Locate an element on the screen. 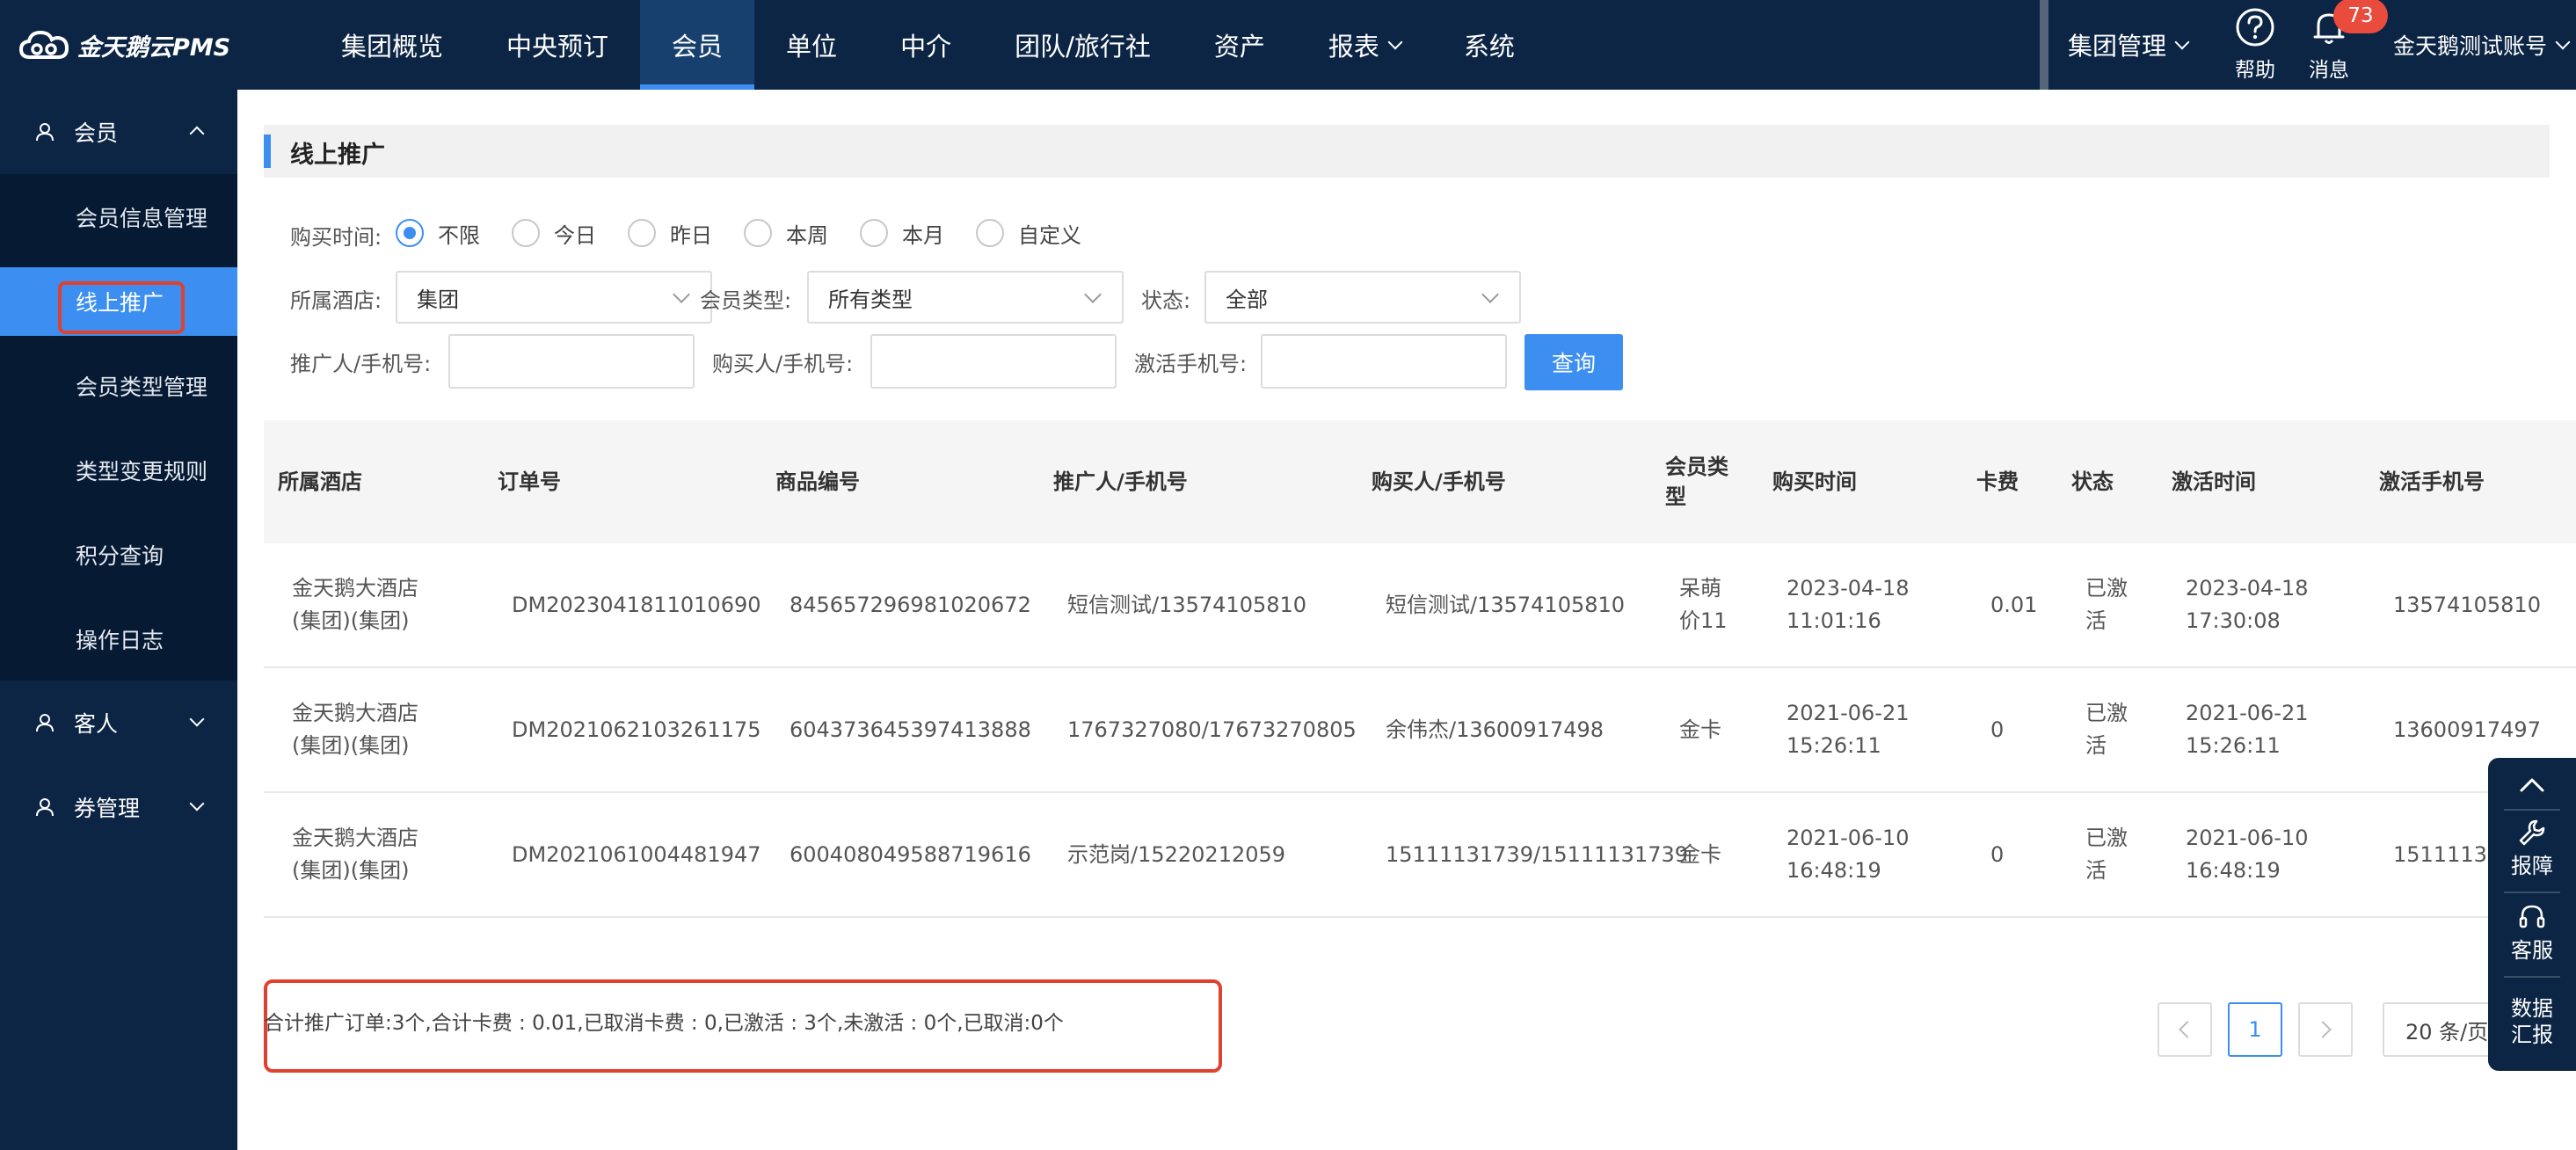 The width and height of the screenshot is (2576, 1150). sidebar-group-guests: 客人 is located at coordinates (118, 723).